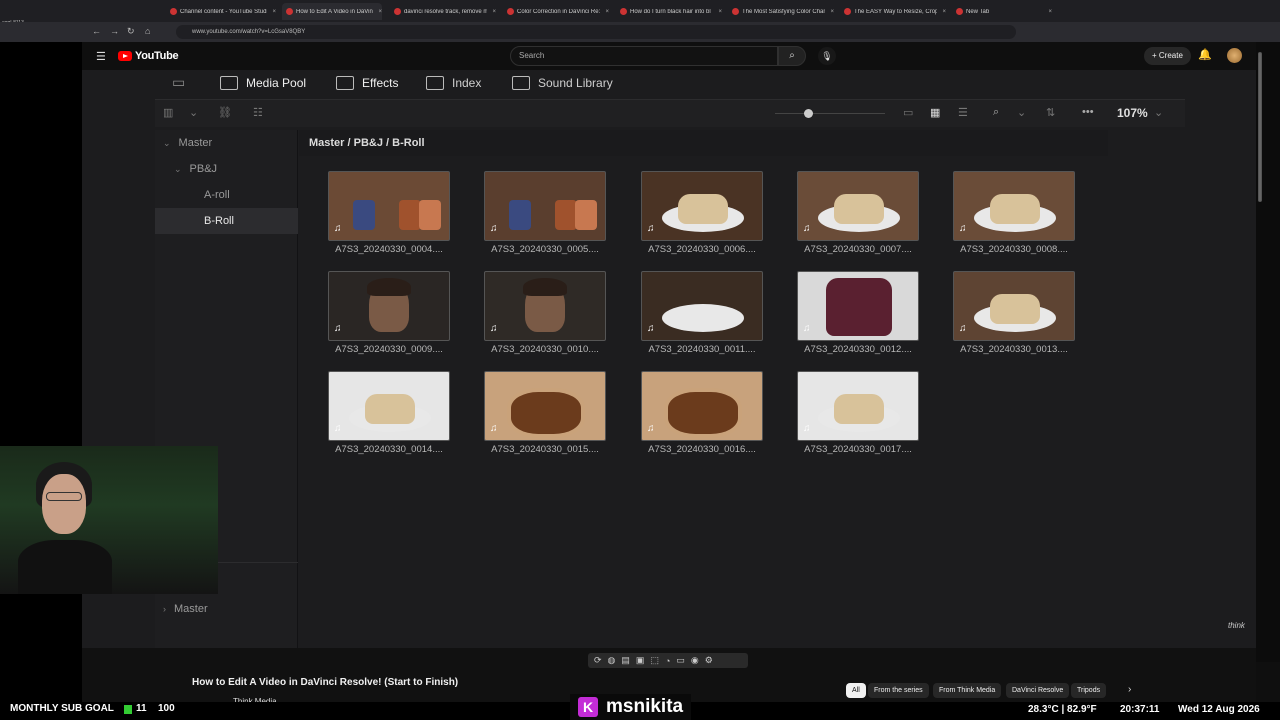 Image resolution: width=1280 pixels, height=720 pixels. What do you see at coordinates (168, 112) in the screenshot?
I see `panel-toggle-icon: ▥` at bounding box center [168, 112].